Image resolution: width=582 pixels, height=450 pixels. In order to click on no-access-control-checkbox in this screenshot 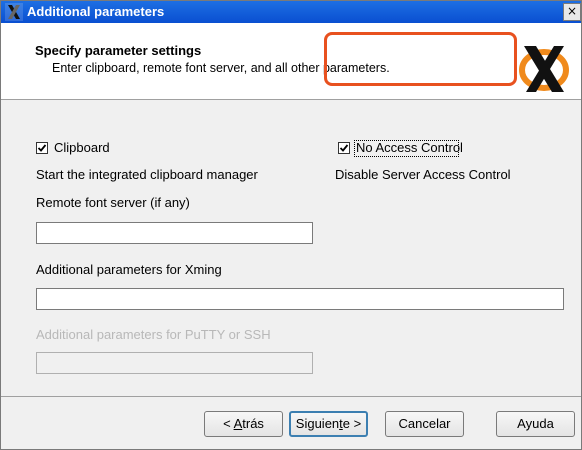, I will do `click(344, 148)`.